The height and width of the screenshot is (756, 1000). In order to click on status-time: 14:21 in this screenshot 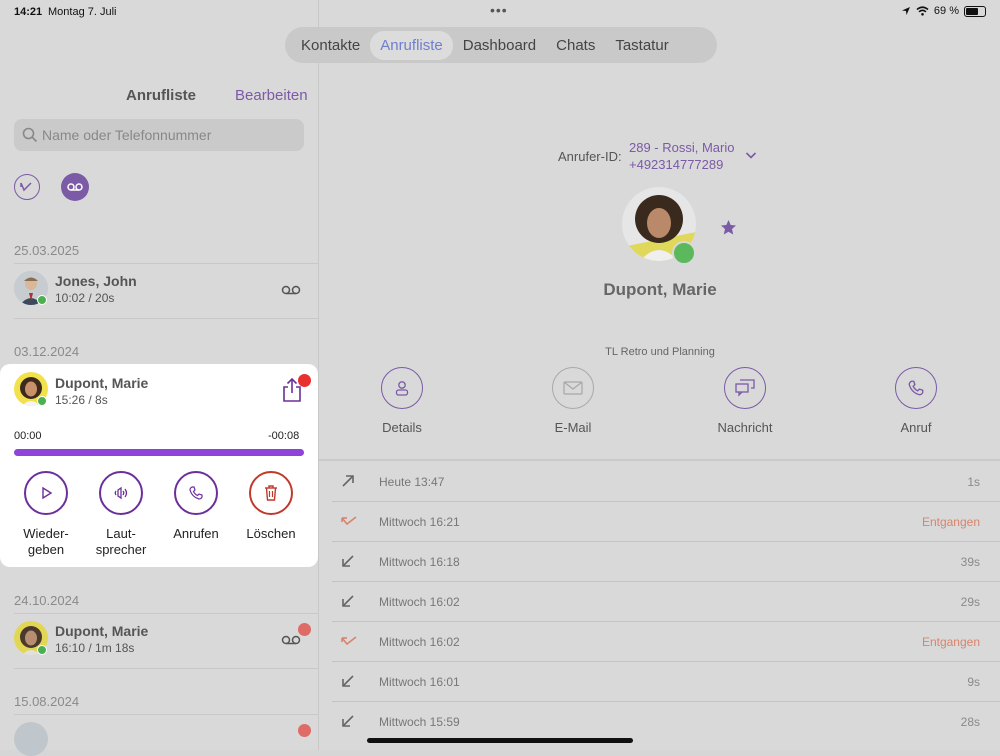, I will do `click(28, 12)`.